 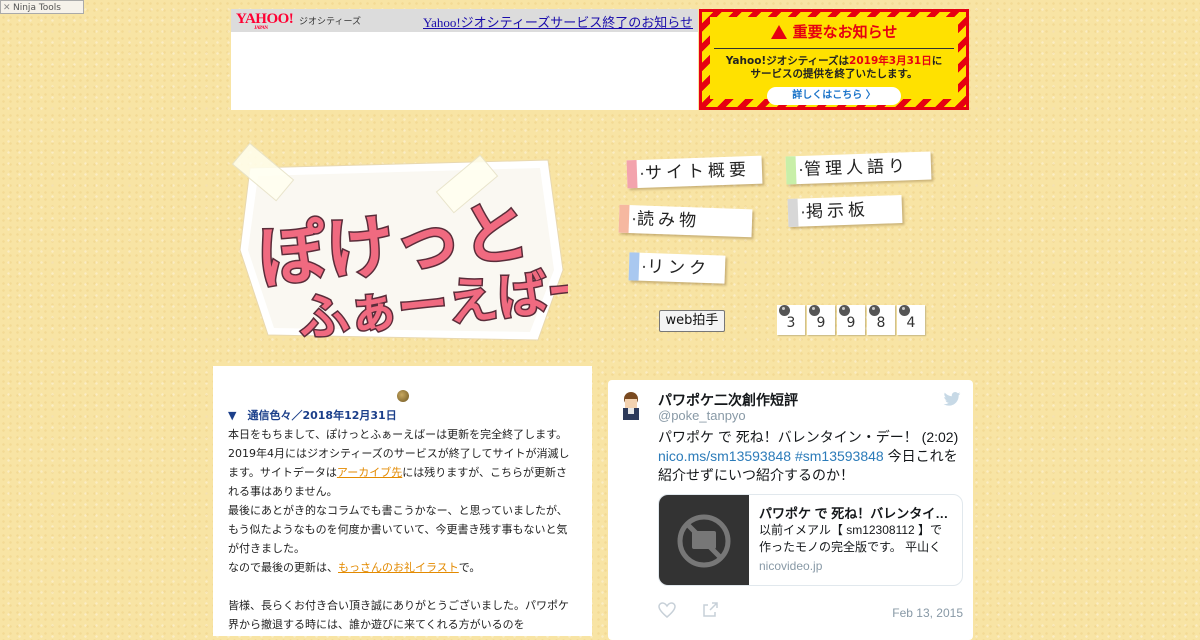 What do you see at coordinates (890, 61) in the screenshot?
I see `notice-date: 2019年3月31日` at bounding box center [890, 61].